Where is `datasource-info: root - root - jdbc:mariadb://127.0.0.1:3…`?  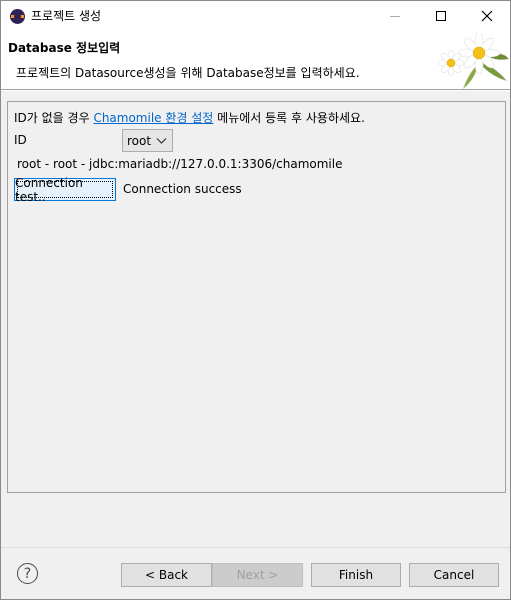 datasource-info: root - root - jdbc:mariadb://127.0.0.1:3… is located at coordinates (180, 164).